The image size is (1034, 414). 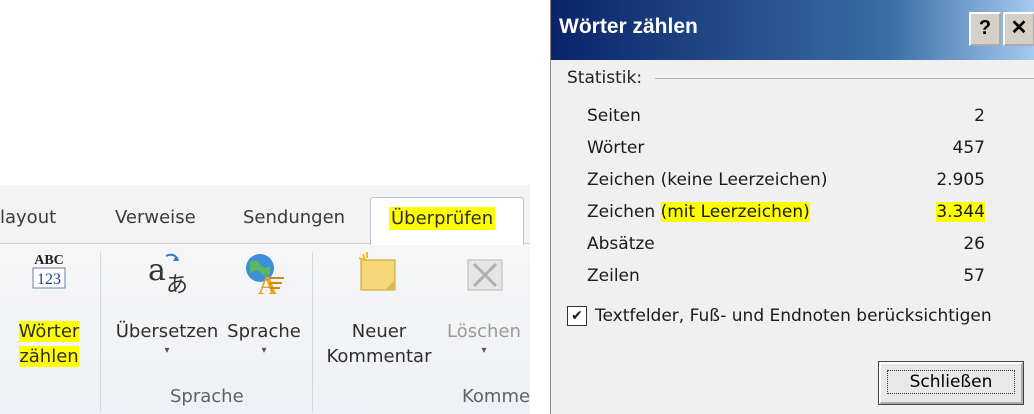 What do you see at coordinates (616, 148) in the screenshot?
I see `stat-label: Wörter` at bounding box center [616, 148].